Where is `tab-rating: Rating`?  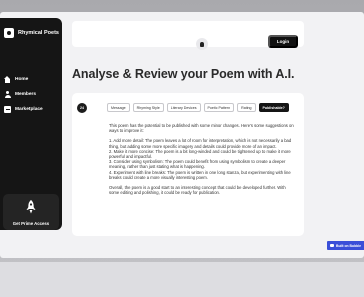 tab-rating: Rating is located at coordinates (246, 107).